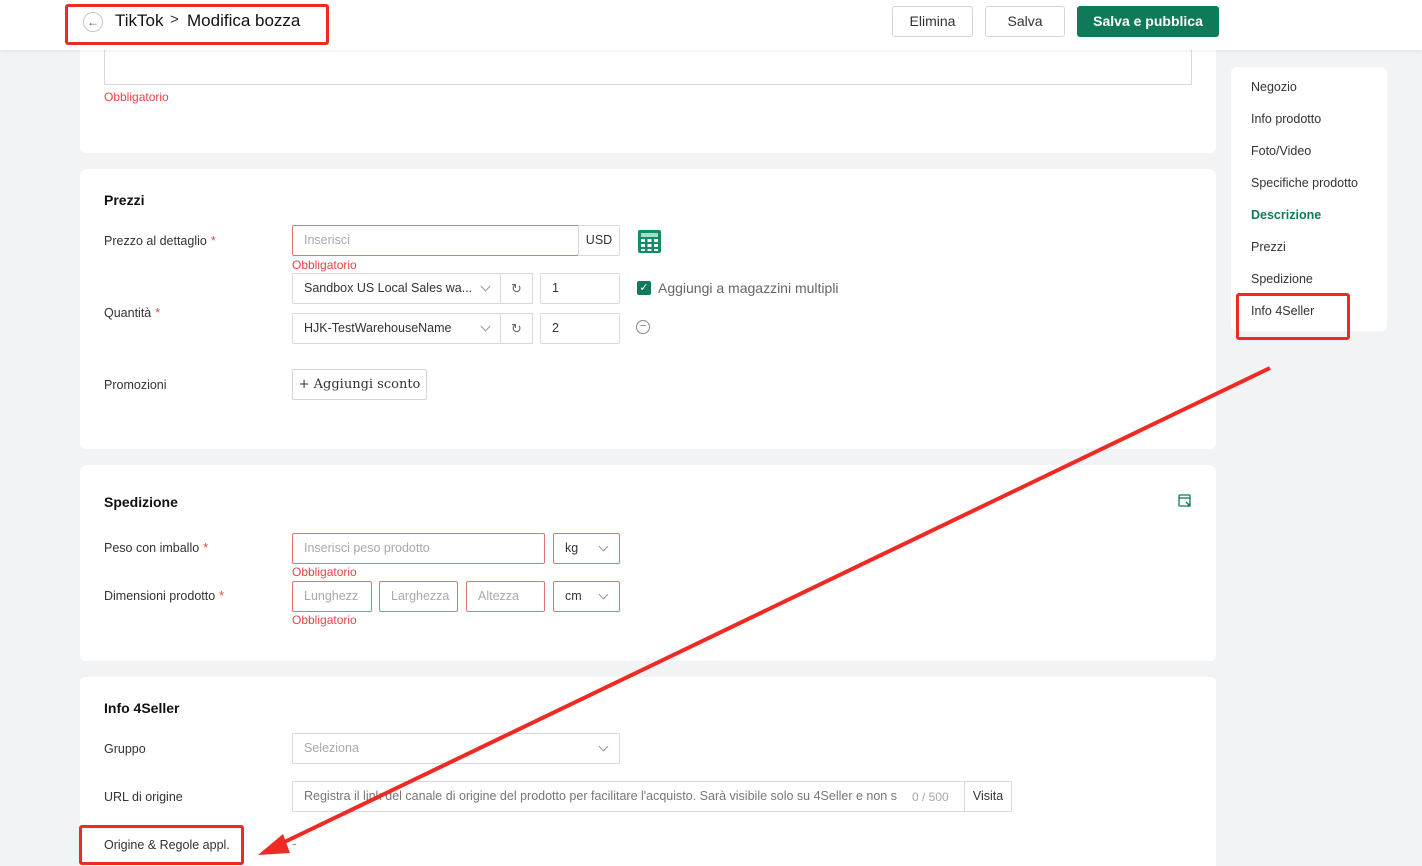 The image size is (1422, 866). I want to click on retail-price-required-msg: Obbligatorio, so click(324, 265).